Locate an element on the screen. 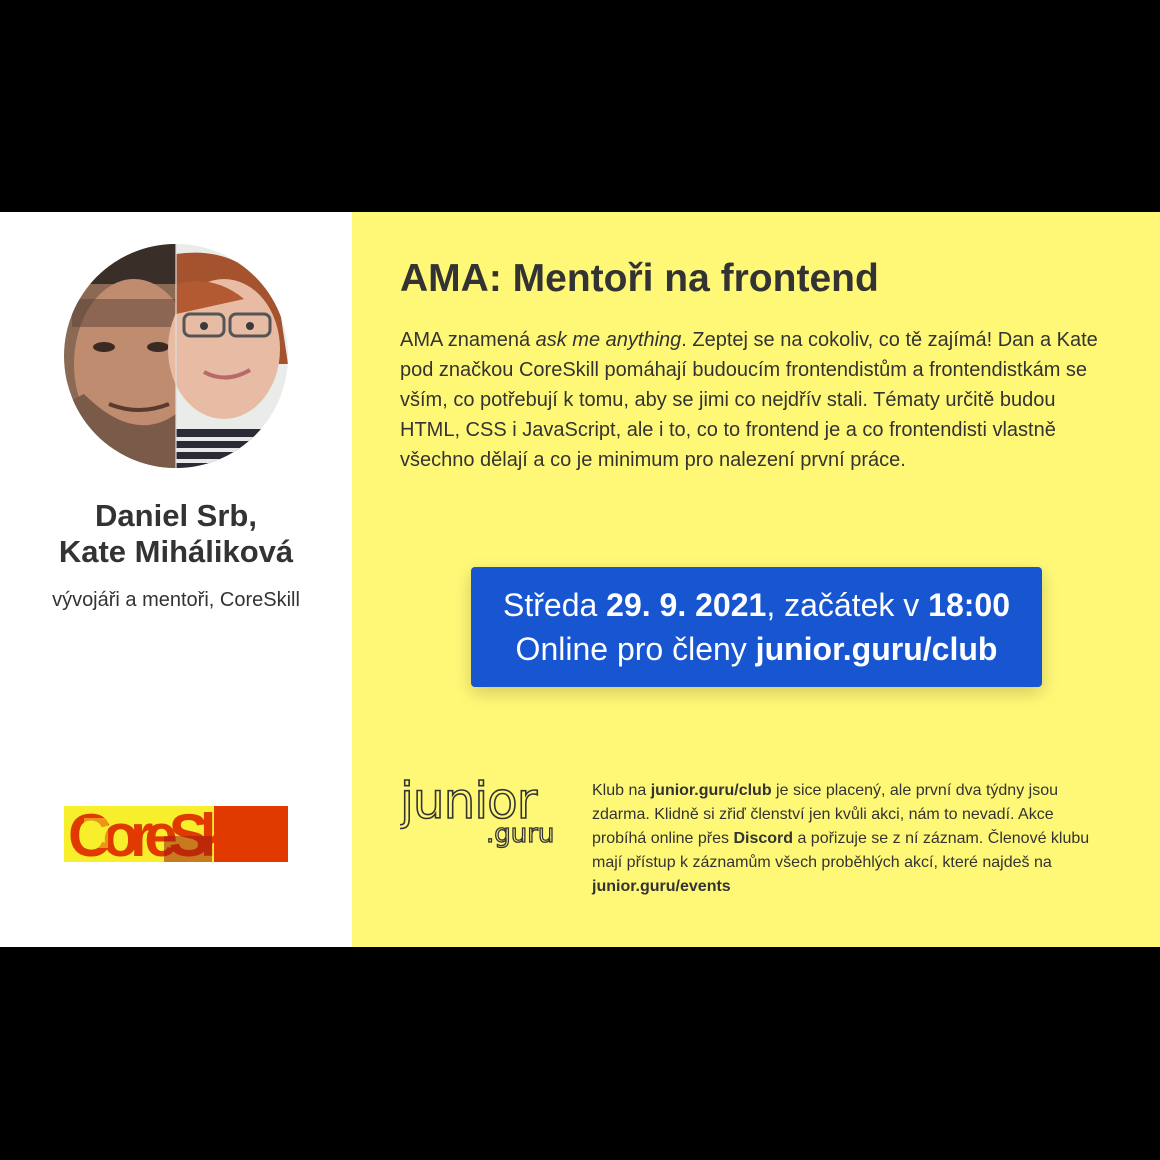 The height and width of the screenshot is (1160, 1160). event-time: 18:00 is located at coordinates (969, 605).